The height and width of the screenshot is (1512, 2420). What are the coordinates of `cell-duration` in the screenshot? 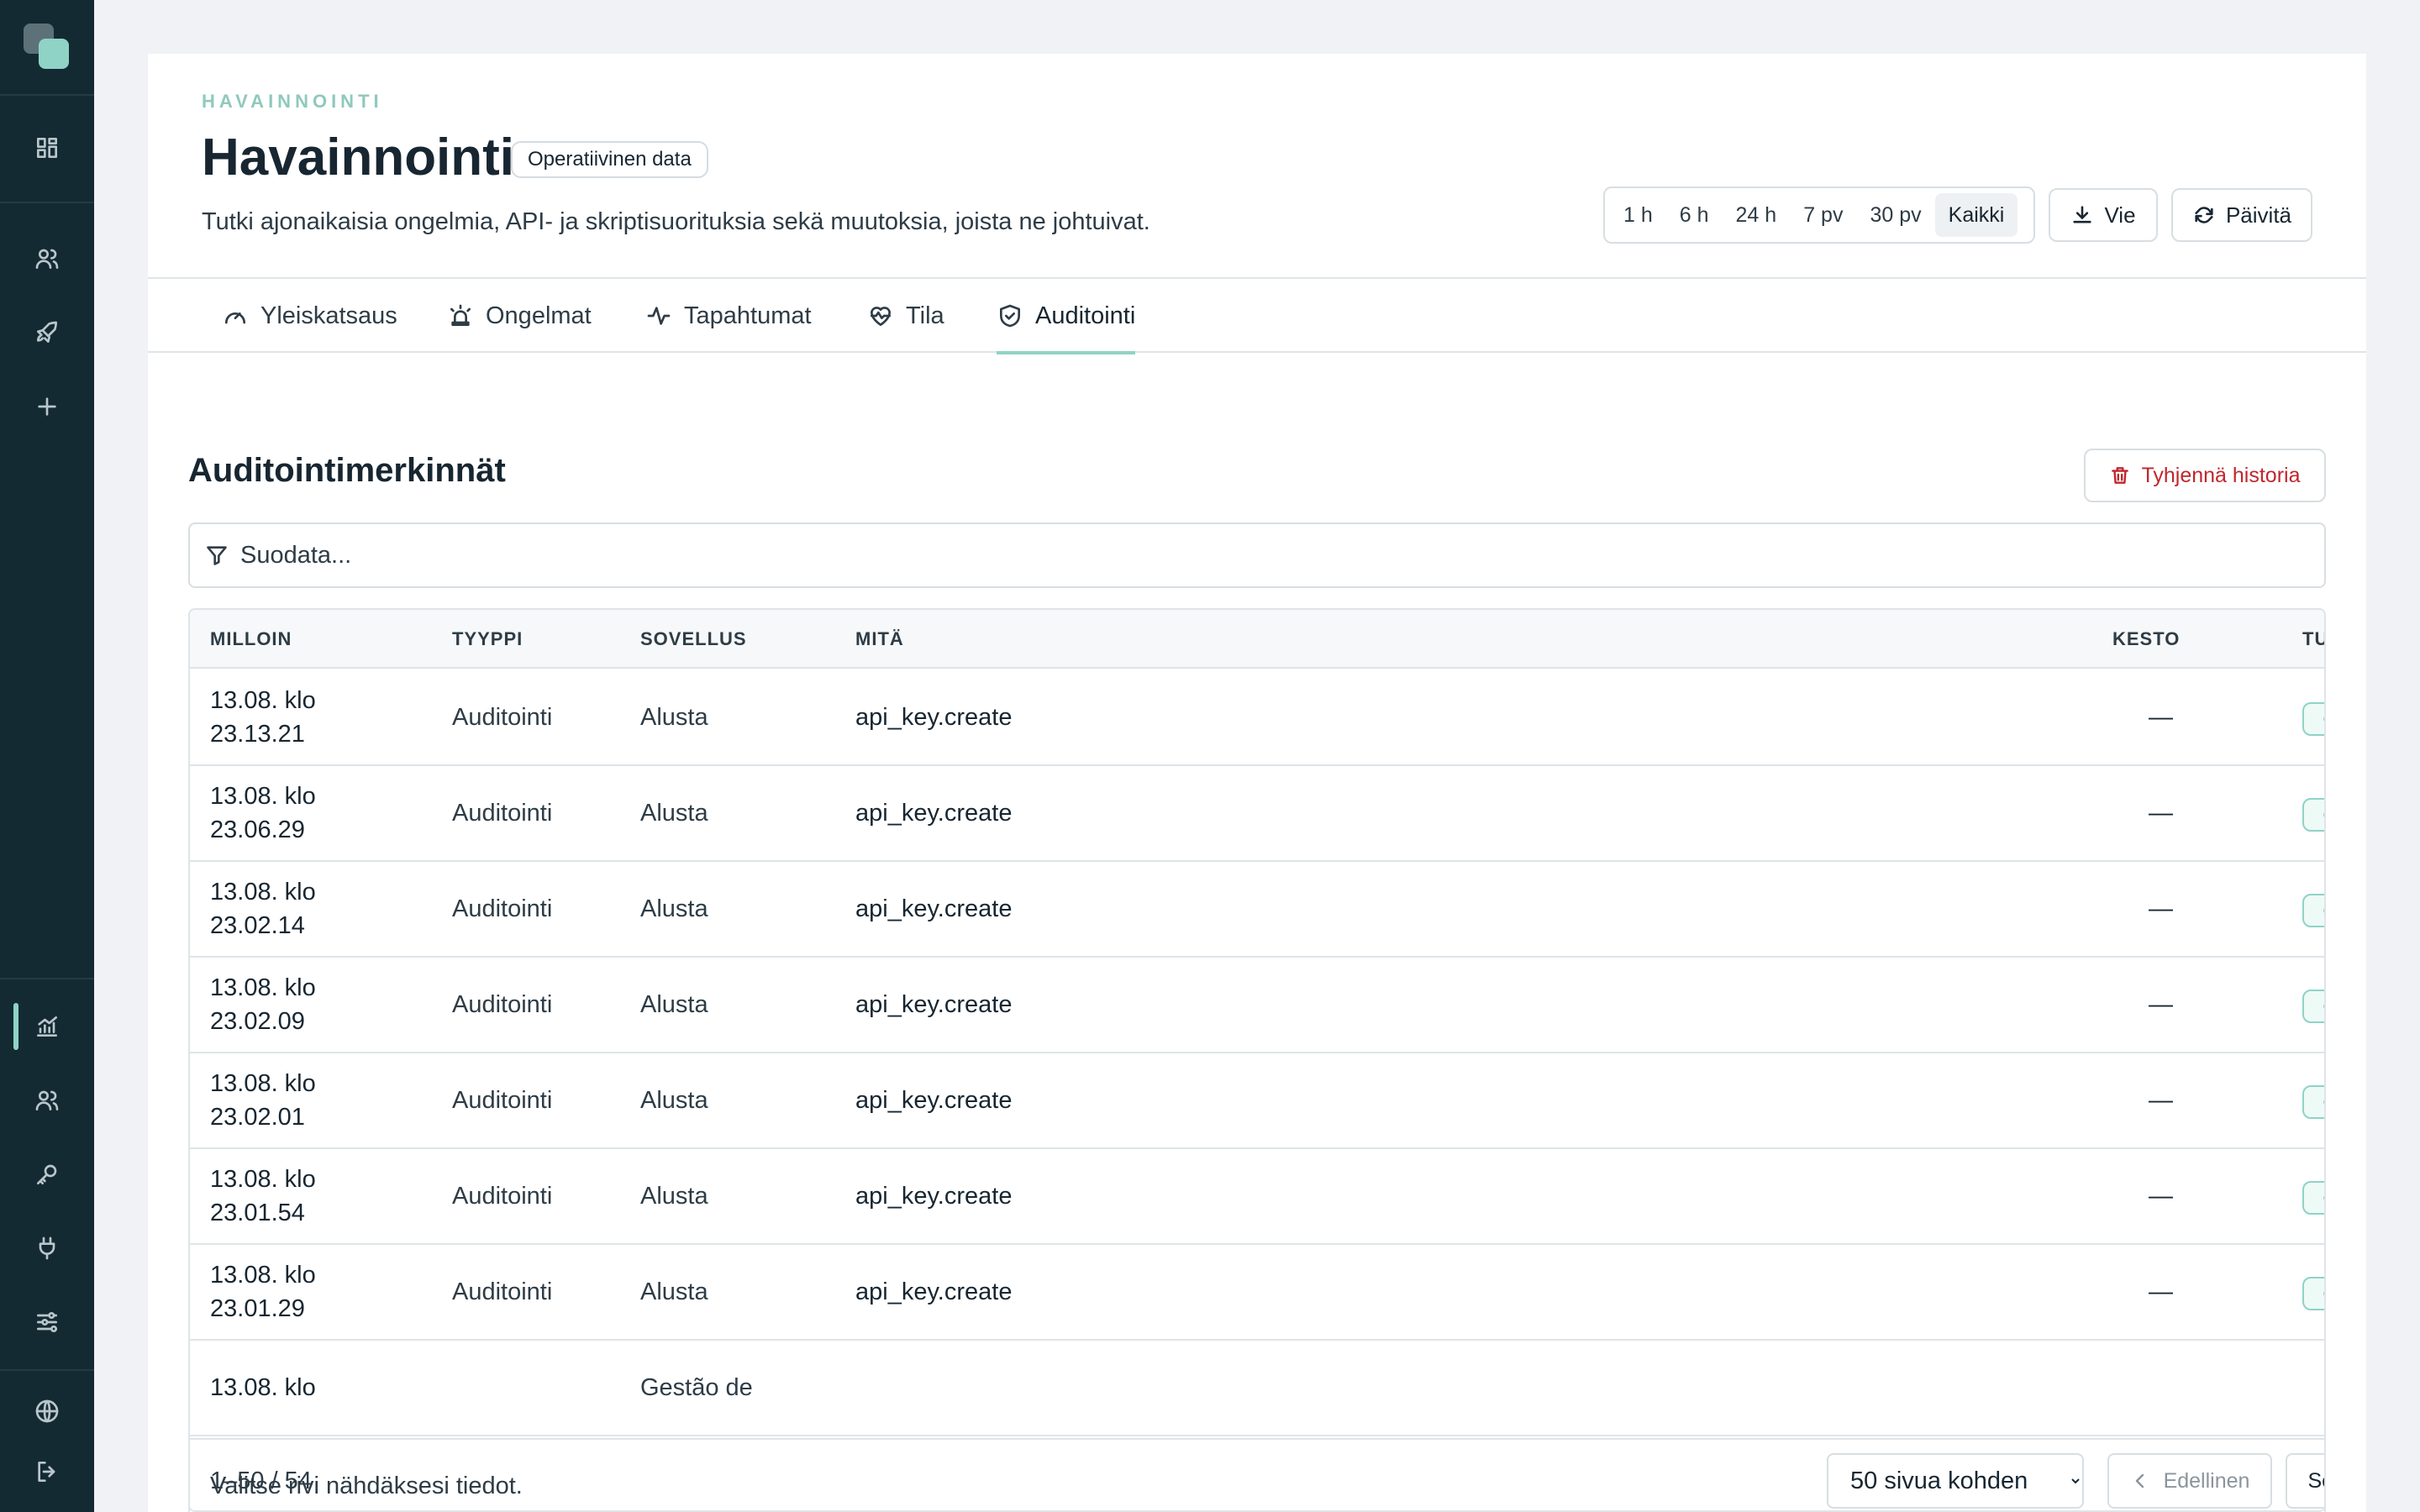 It's located at (2148, 1388).